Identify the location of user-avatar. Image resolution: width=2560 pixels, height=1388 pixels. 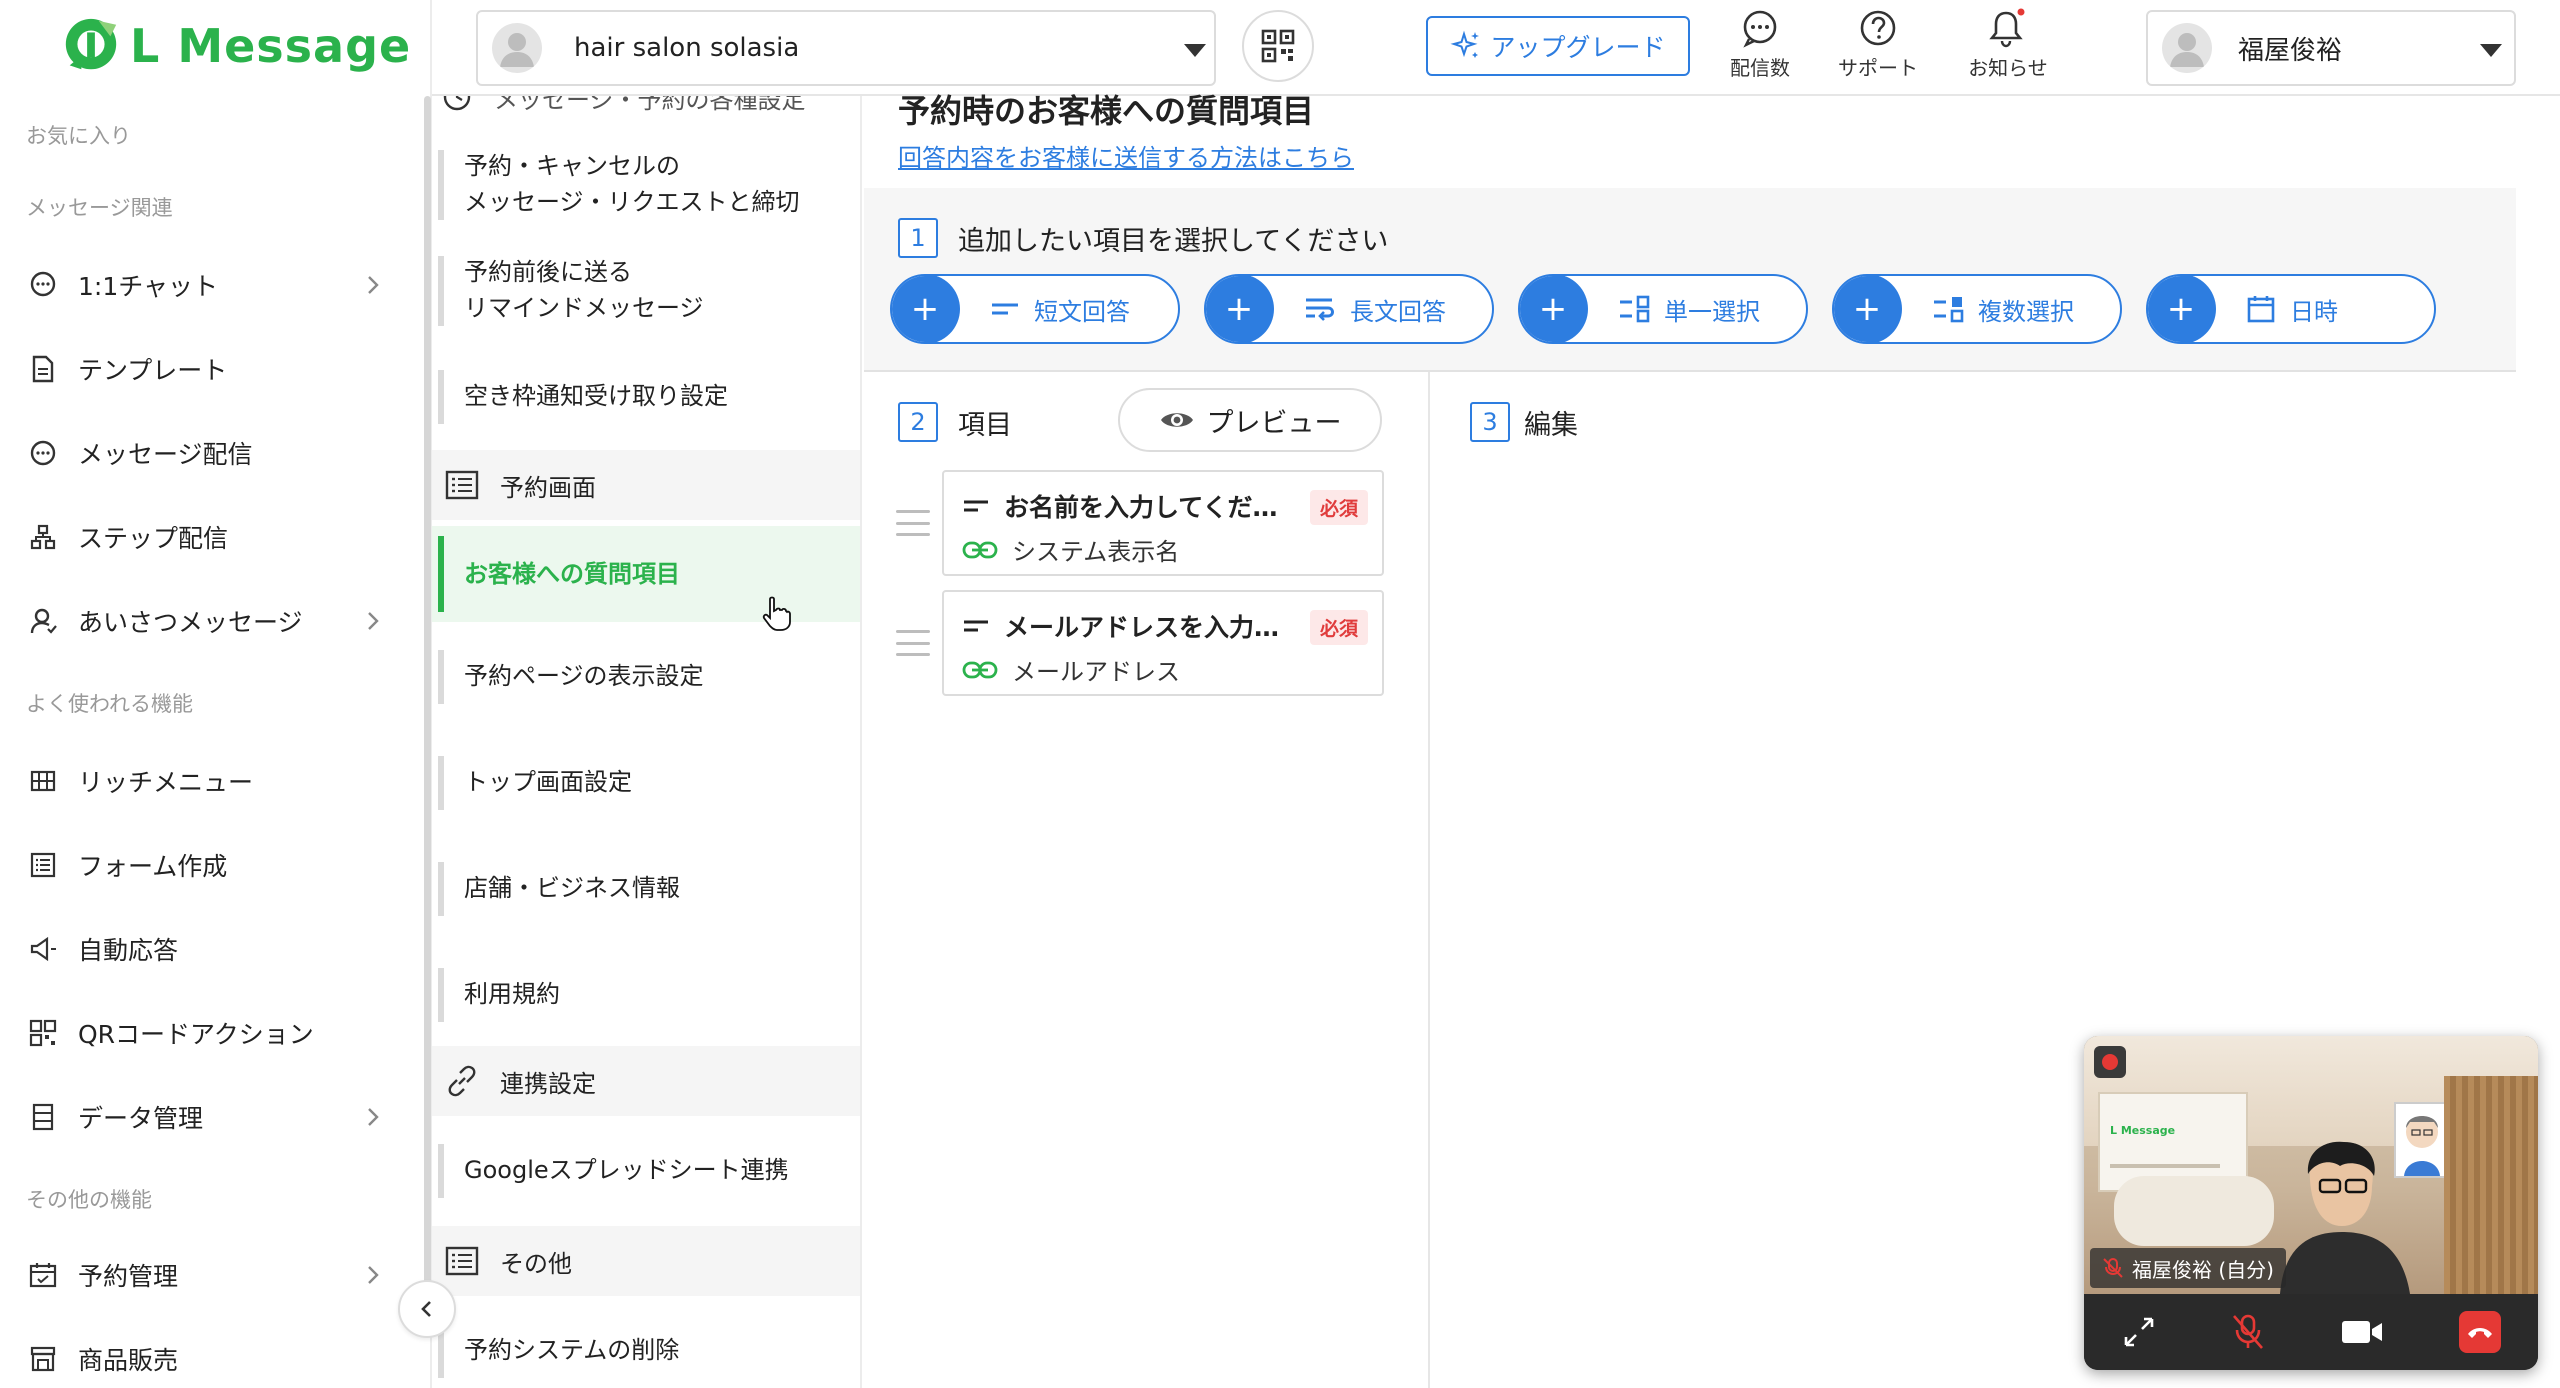
(2187, 48).